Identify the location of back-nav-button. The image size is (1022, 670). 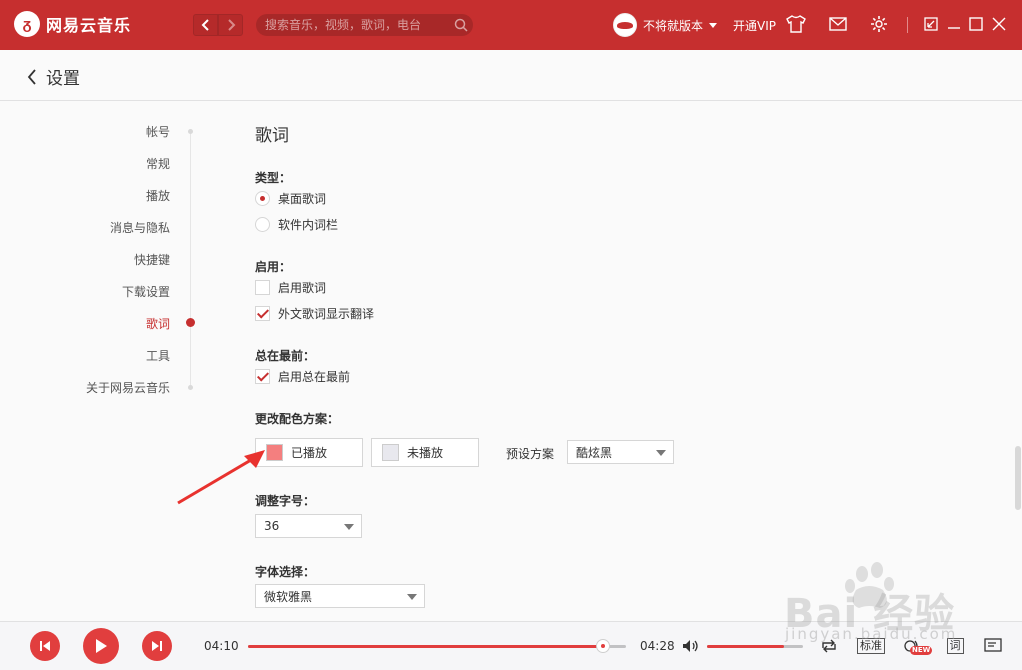
(205, 25).